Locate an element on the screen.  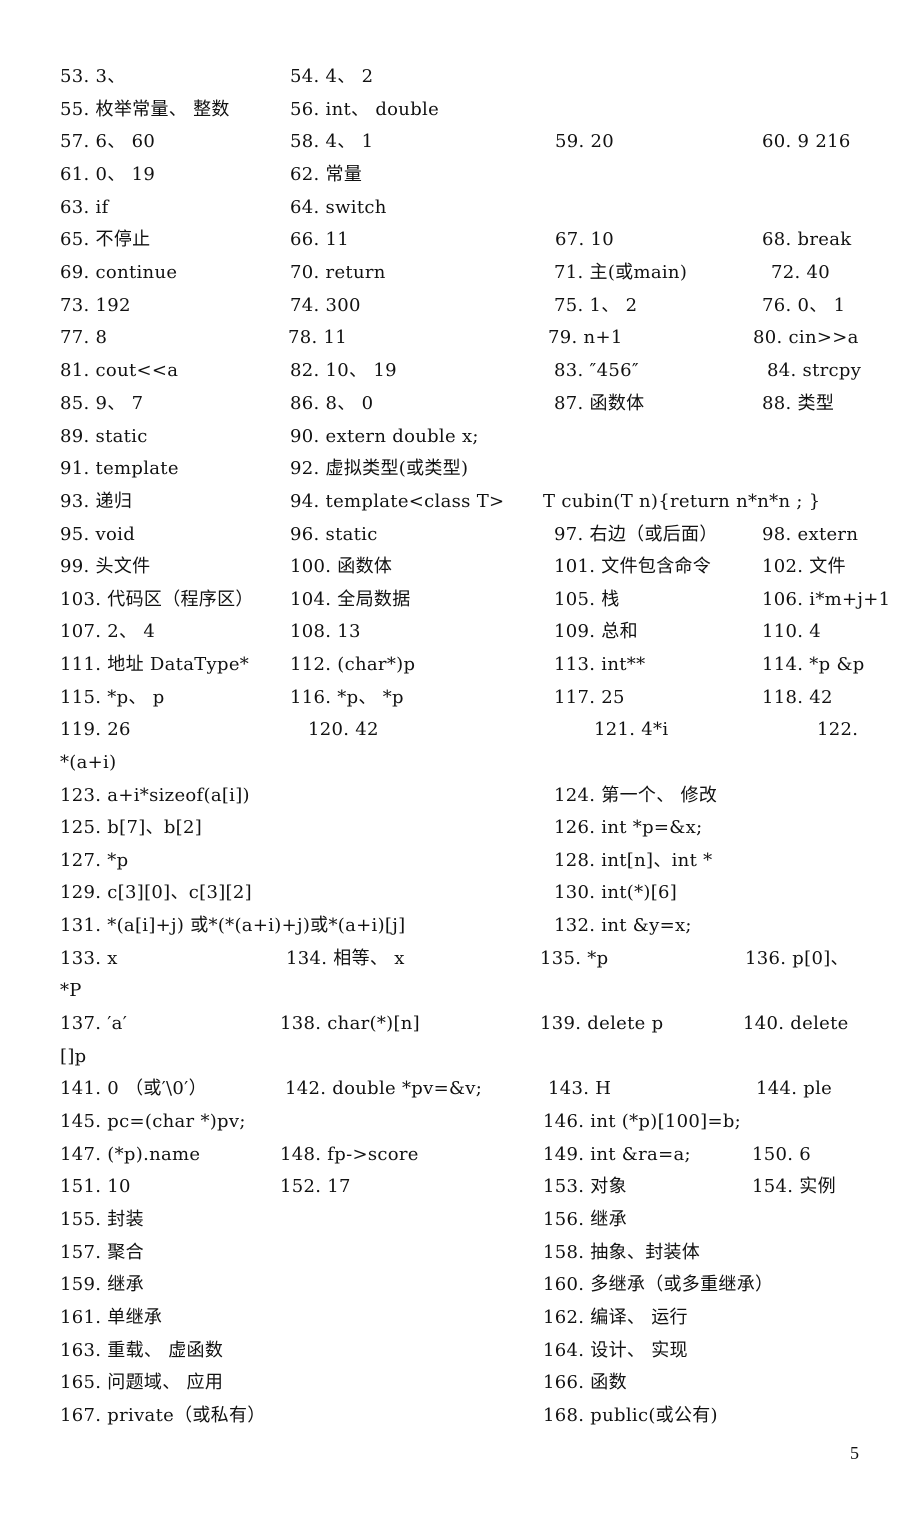
answer-item: 60. 9 216 is located at coordinates (806, 141).